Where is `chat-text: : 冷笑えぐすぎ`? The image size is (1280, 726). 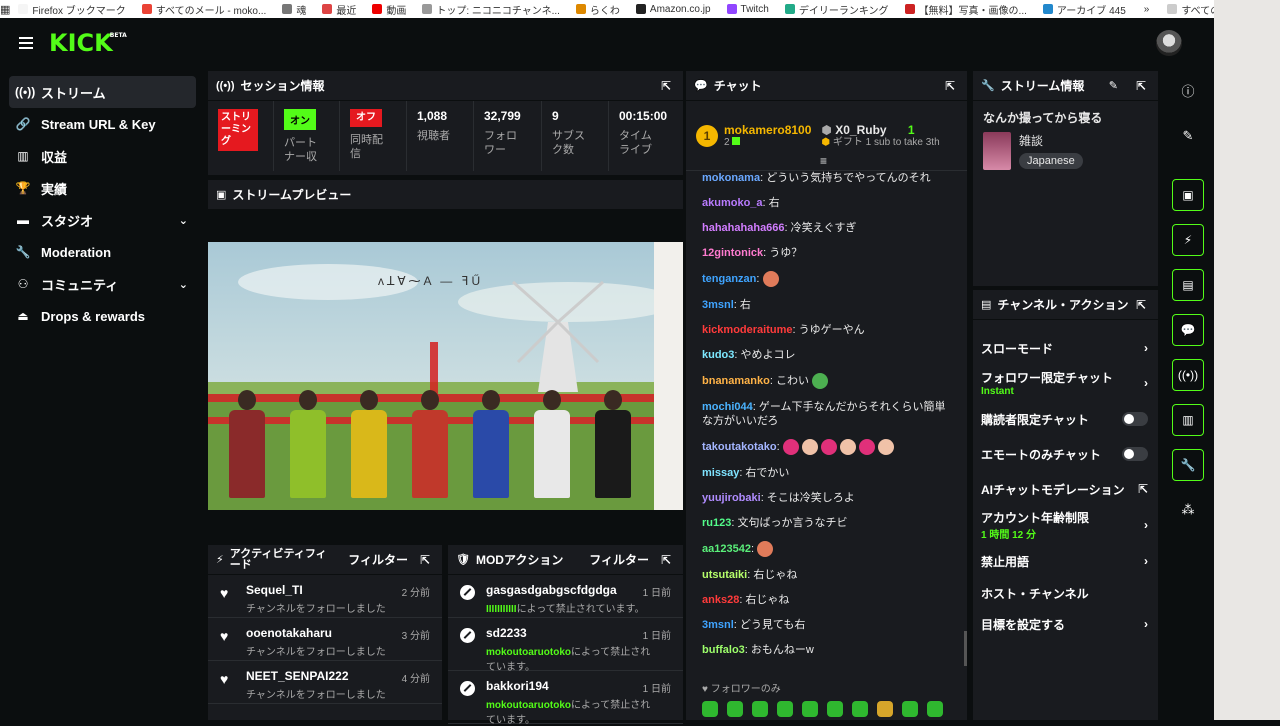 chat-text: : 冷笑えぐすぎ is located at coordinates (820, 228).